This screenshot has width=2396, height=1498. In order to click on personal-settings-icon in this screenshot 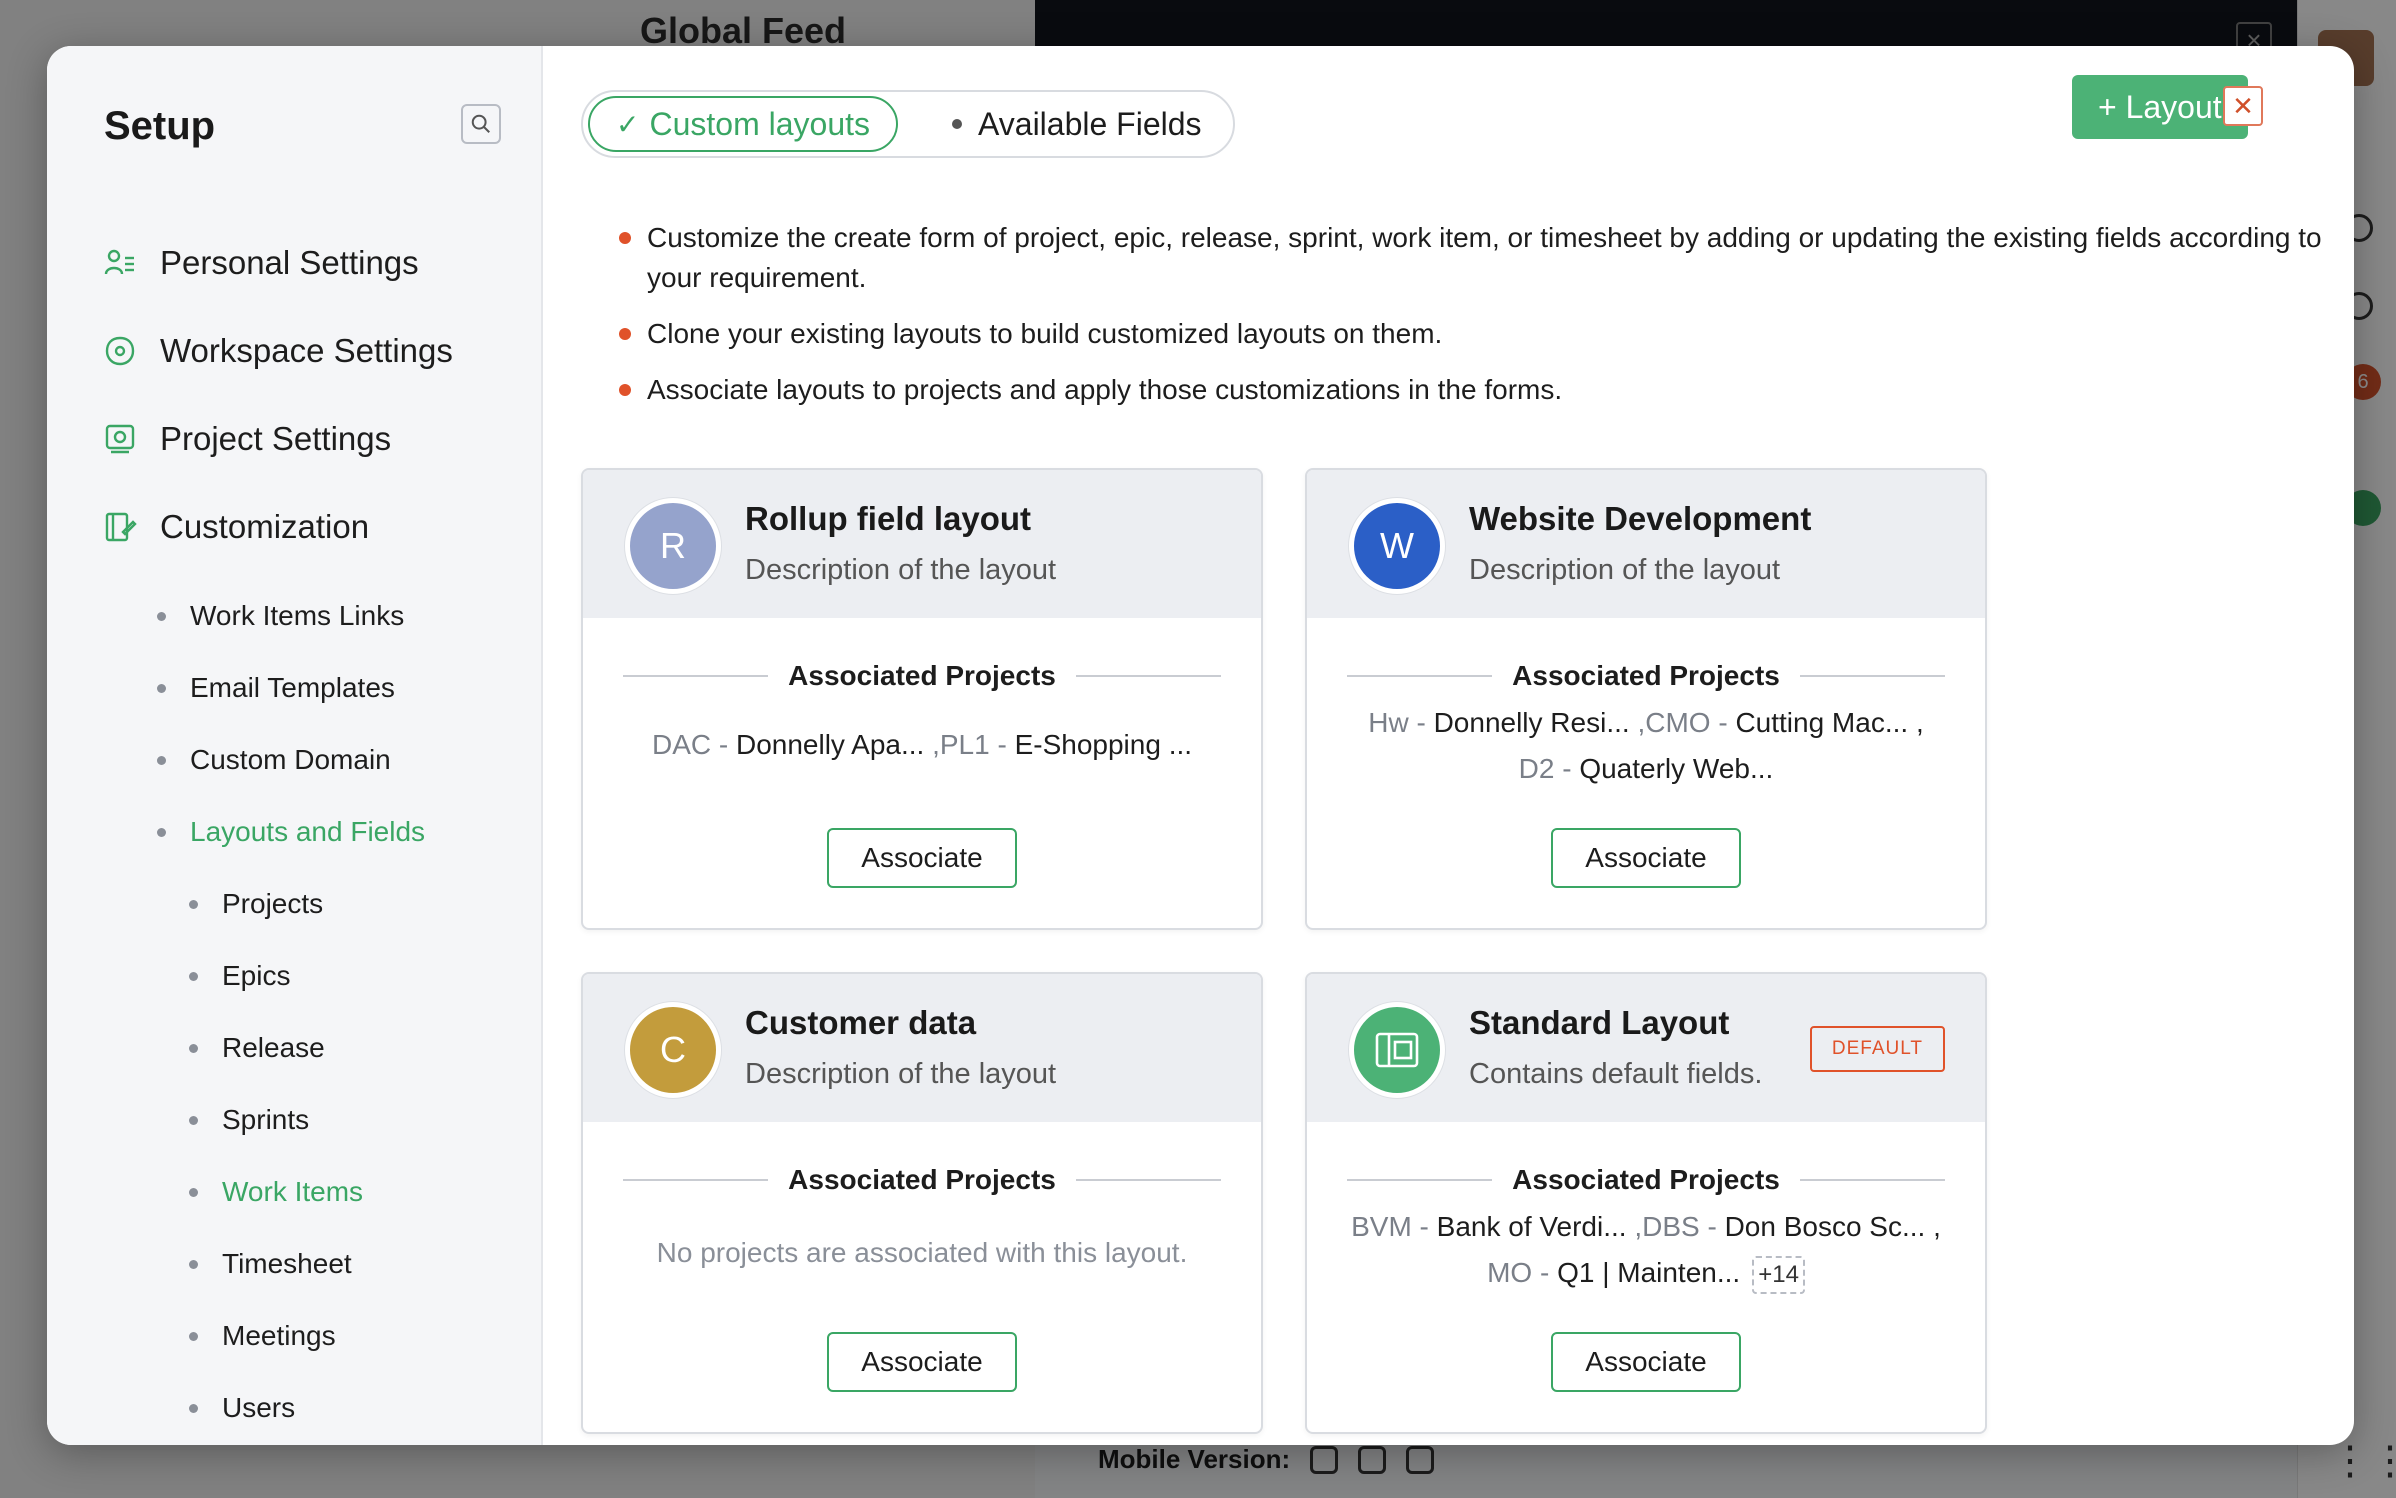, I will do `click(120, 263)`.